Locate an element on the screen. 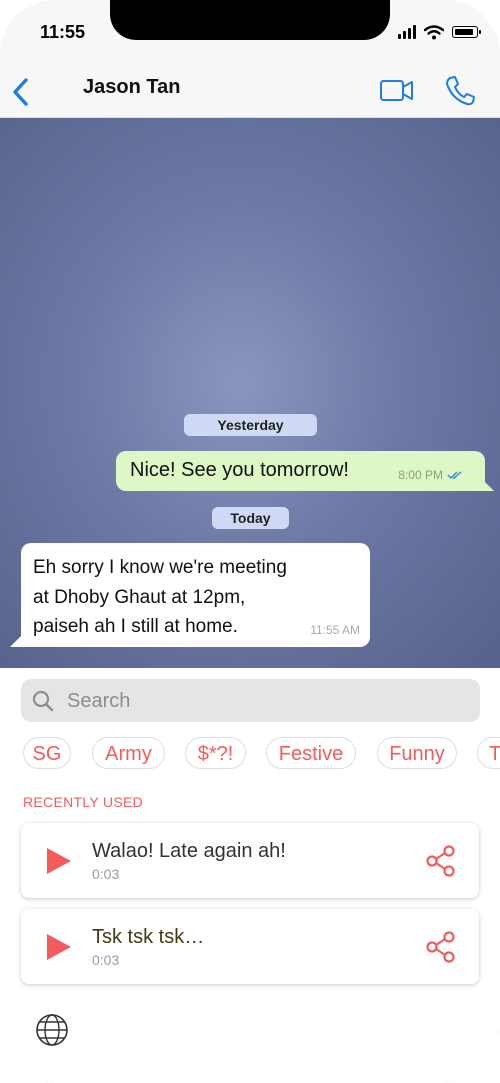 This screenshot has width=500, height=1083. back-button is located at coordinates (24, 90).